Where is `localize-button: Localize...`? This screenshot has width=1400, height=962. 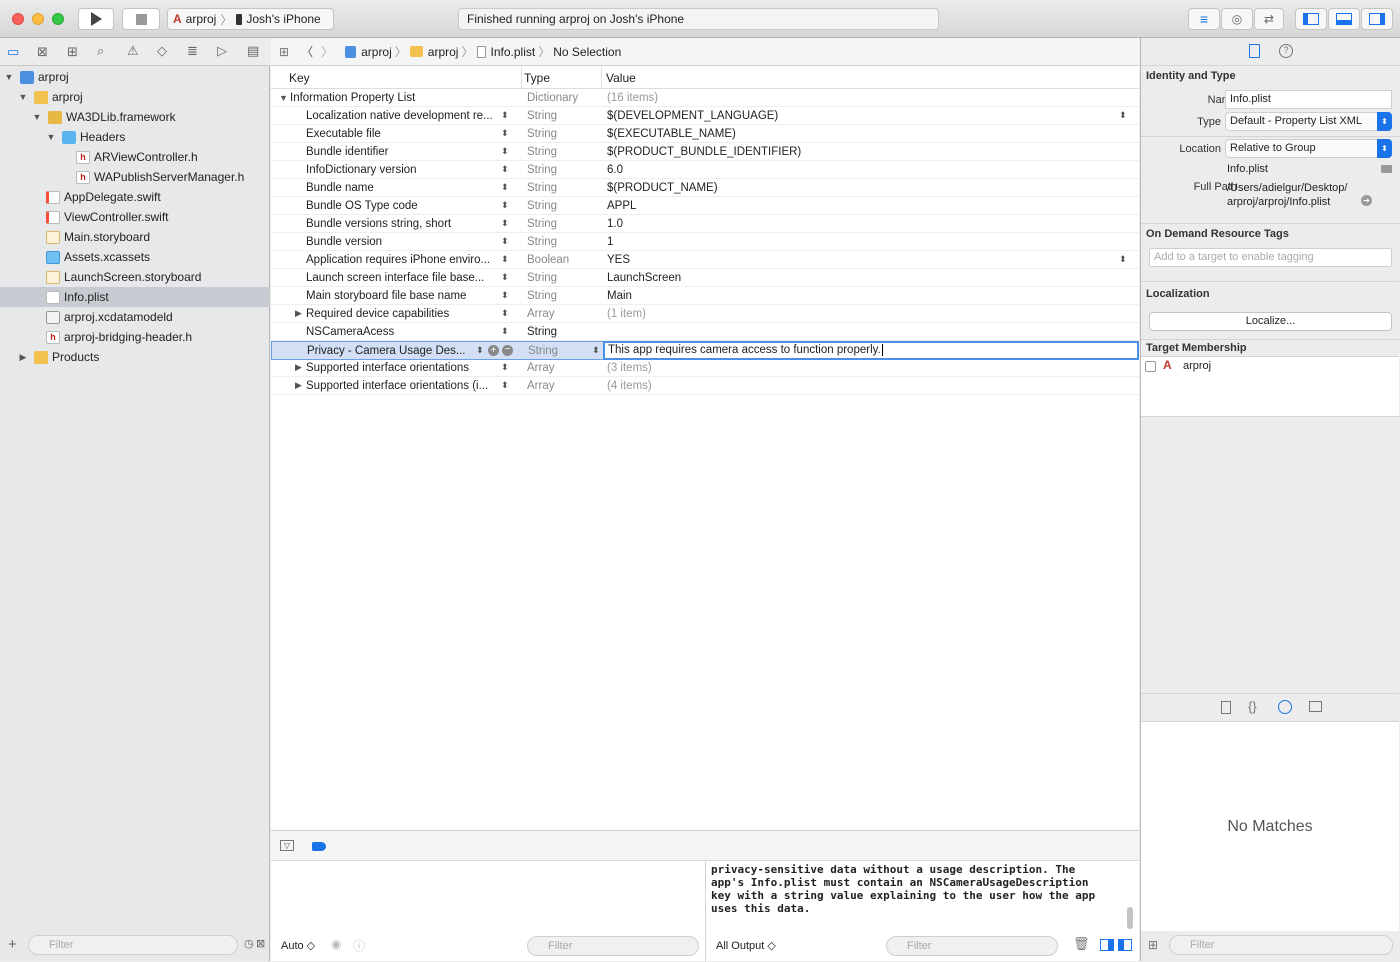
localize-button: Localize... is located at coordinates (1270, 321).